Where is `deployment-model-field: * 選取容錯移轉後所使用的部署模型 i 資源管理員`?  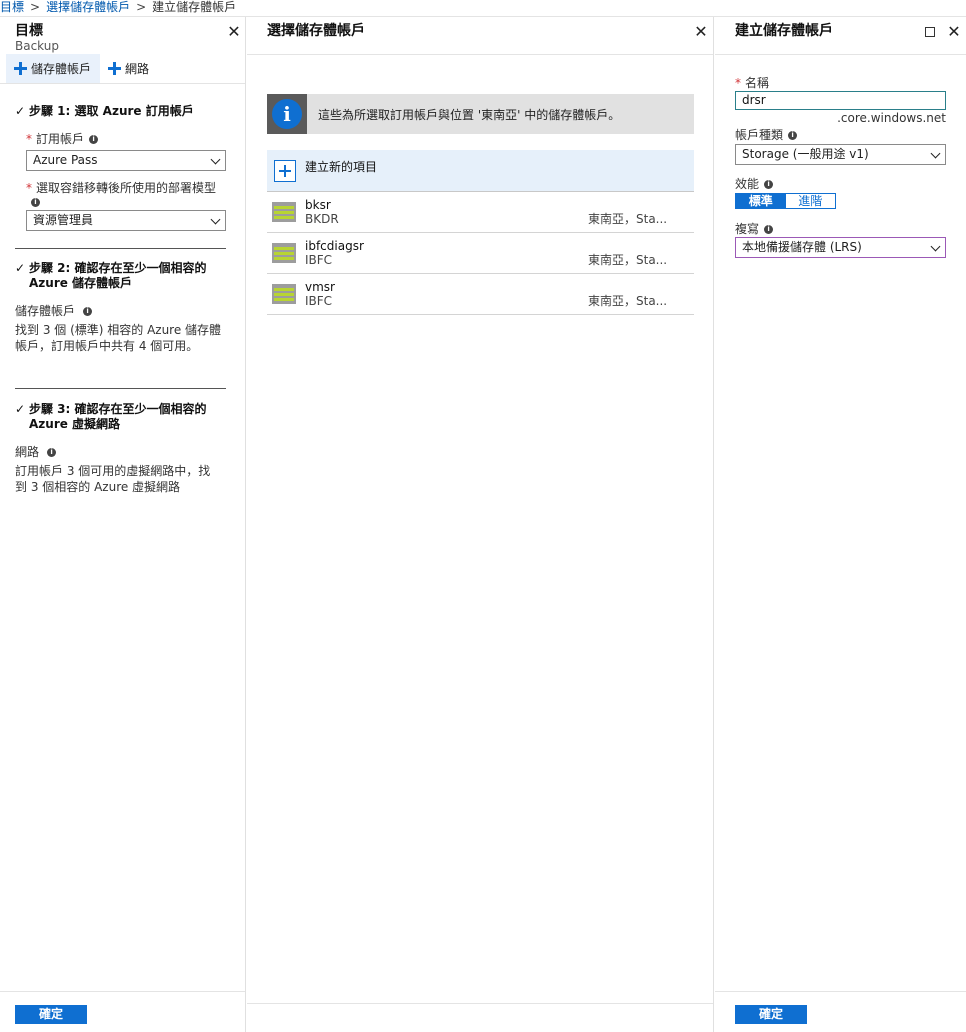
deployment-model-field: * 選取容錯移轉後所使用的部署模型 i 資源管理員 is located at coordinates (126, 205).